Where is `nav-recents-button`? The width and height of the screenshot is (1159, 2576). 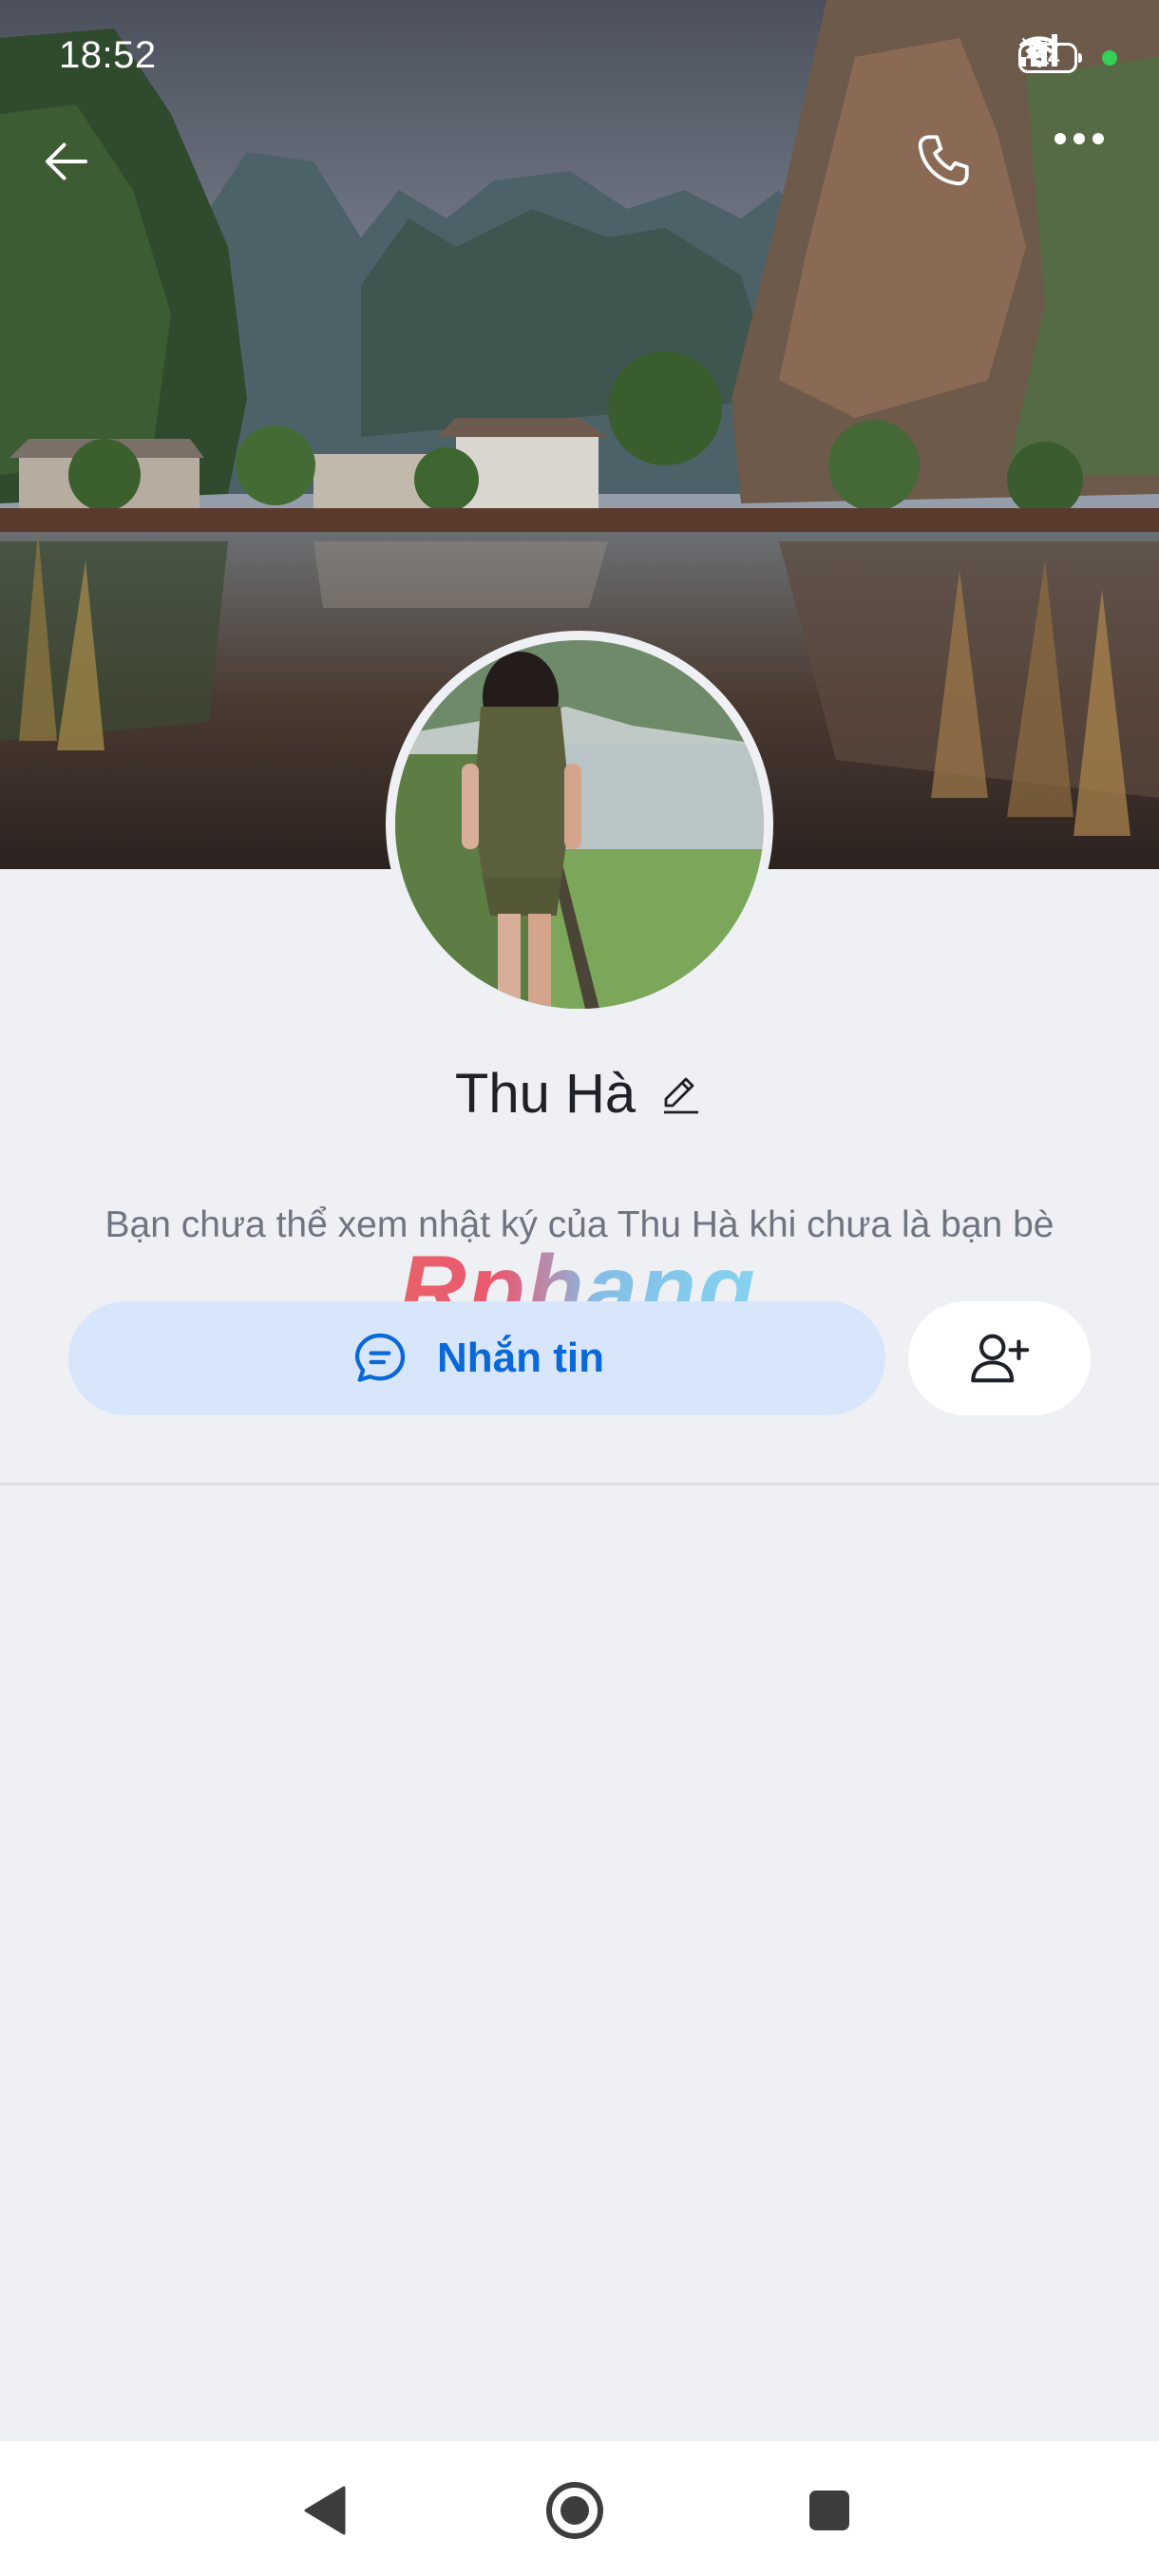 nav-recents-button is located at coordinates (829, 2510).